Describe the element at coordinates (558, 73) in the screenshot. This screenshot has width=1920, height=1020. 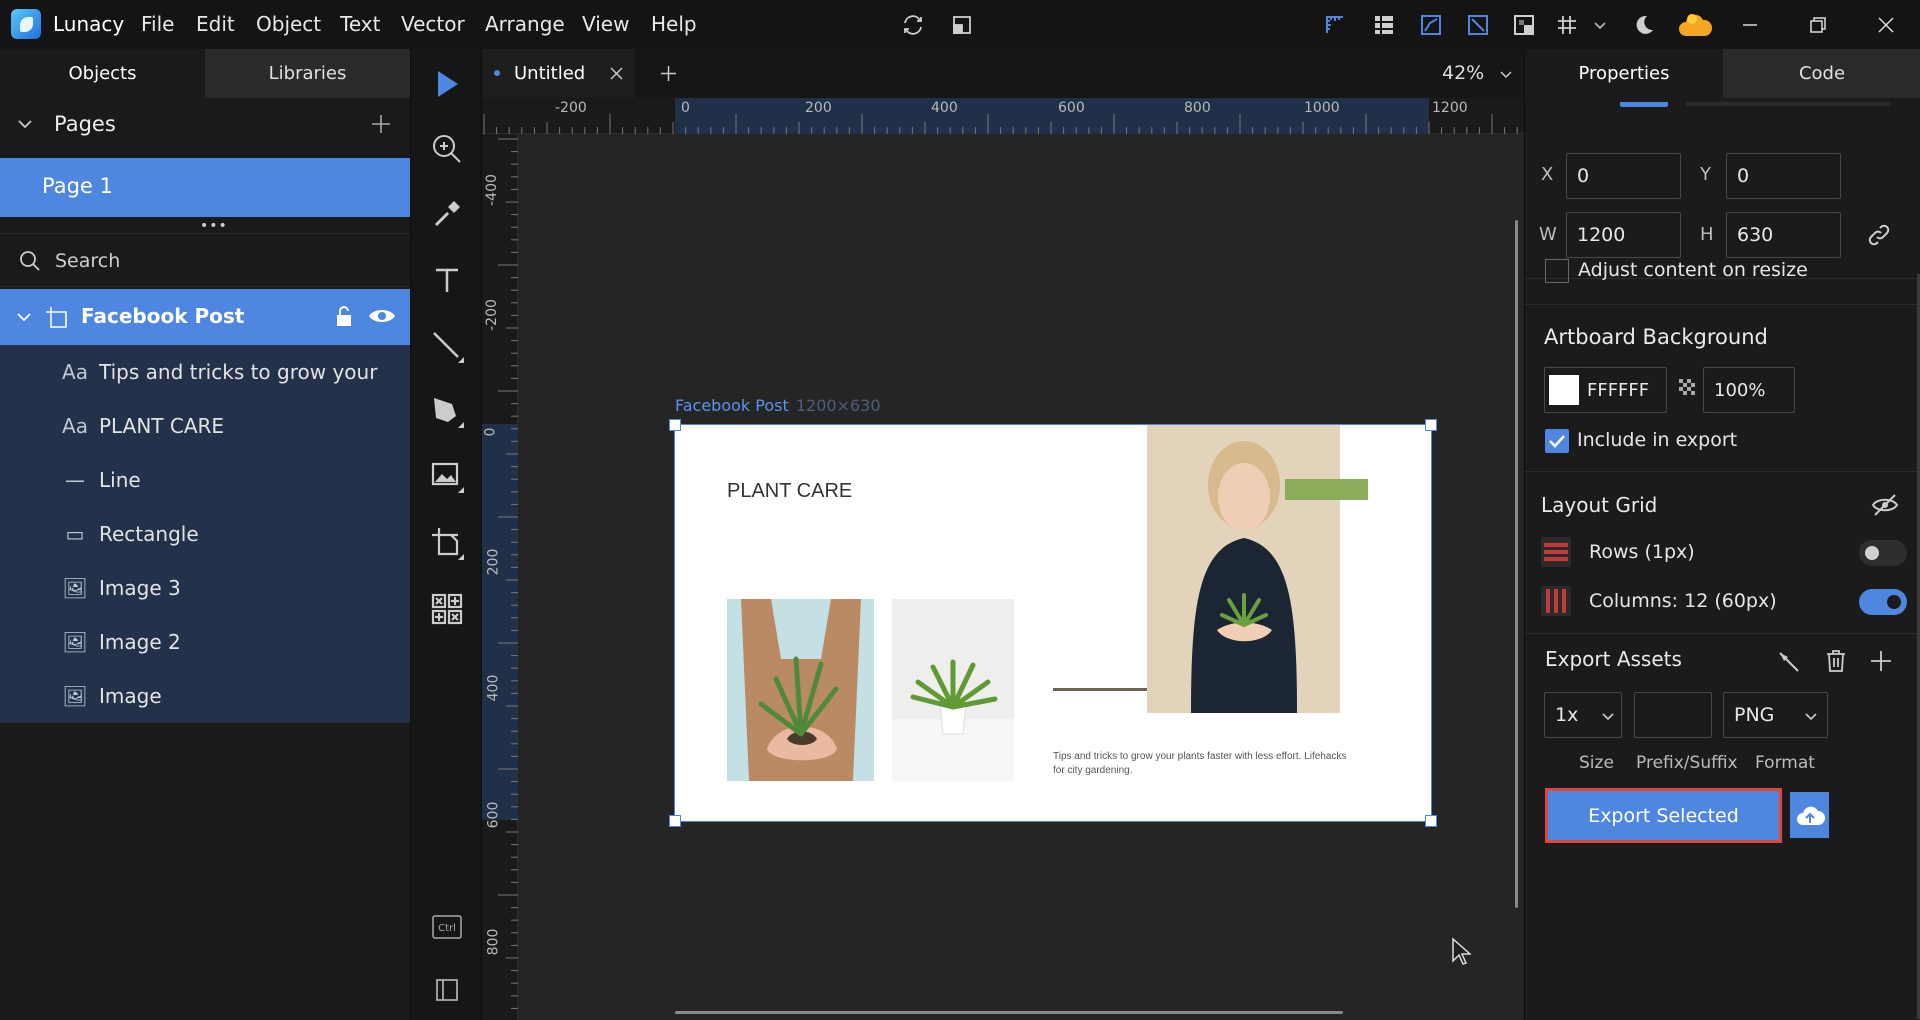
I see `tab-untitled: Untitled` at that location.